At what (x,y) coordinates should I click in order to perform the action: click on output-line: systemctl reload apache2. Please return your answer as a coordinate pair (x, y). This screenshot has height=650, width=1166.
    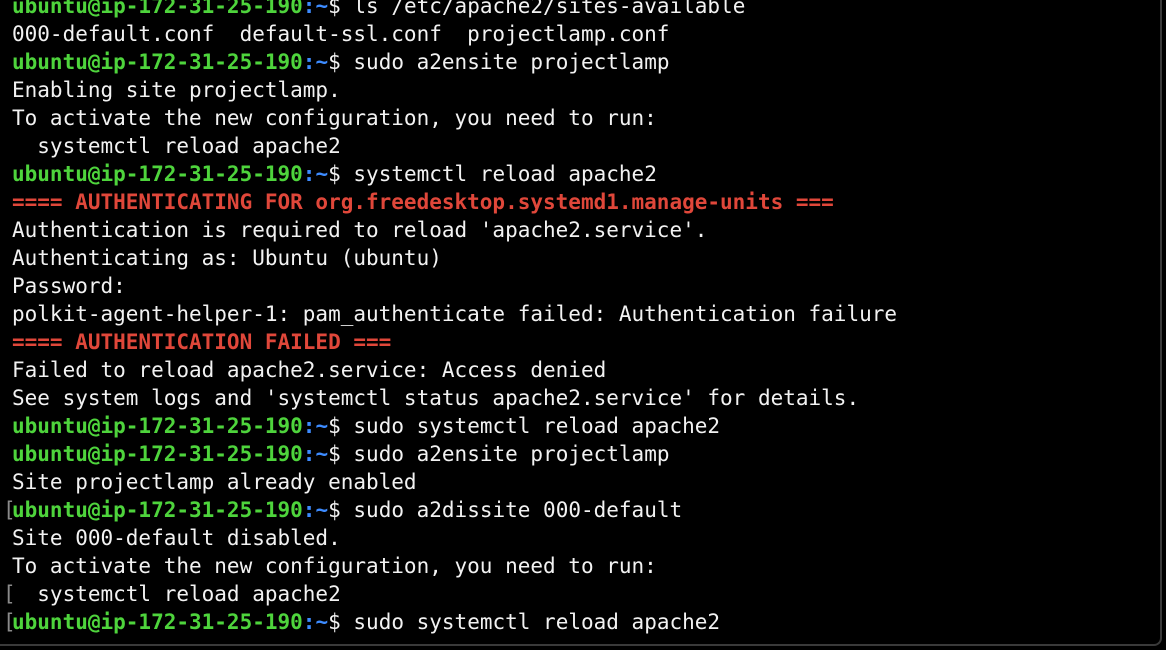
    Looking at the image, I should click on (586, 146).